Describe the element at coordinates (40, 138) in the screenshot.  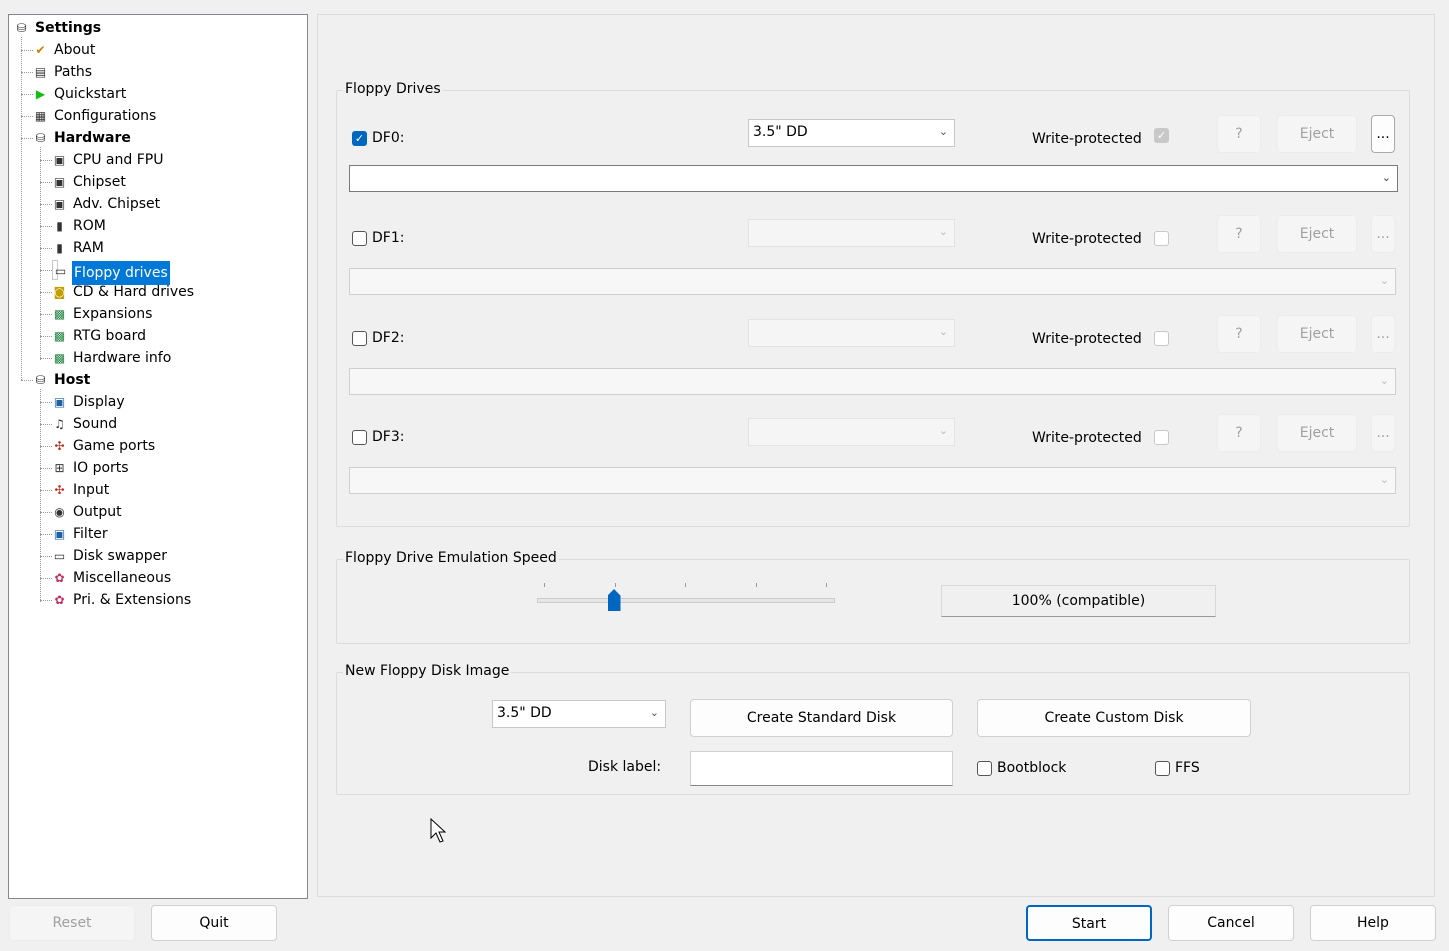
I see `hardware-icon: ⛁` at that location.